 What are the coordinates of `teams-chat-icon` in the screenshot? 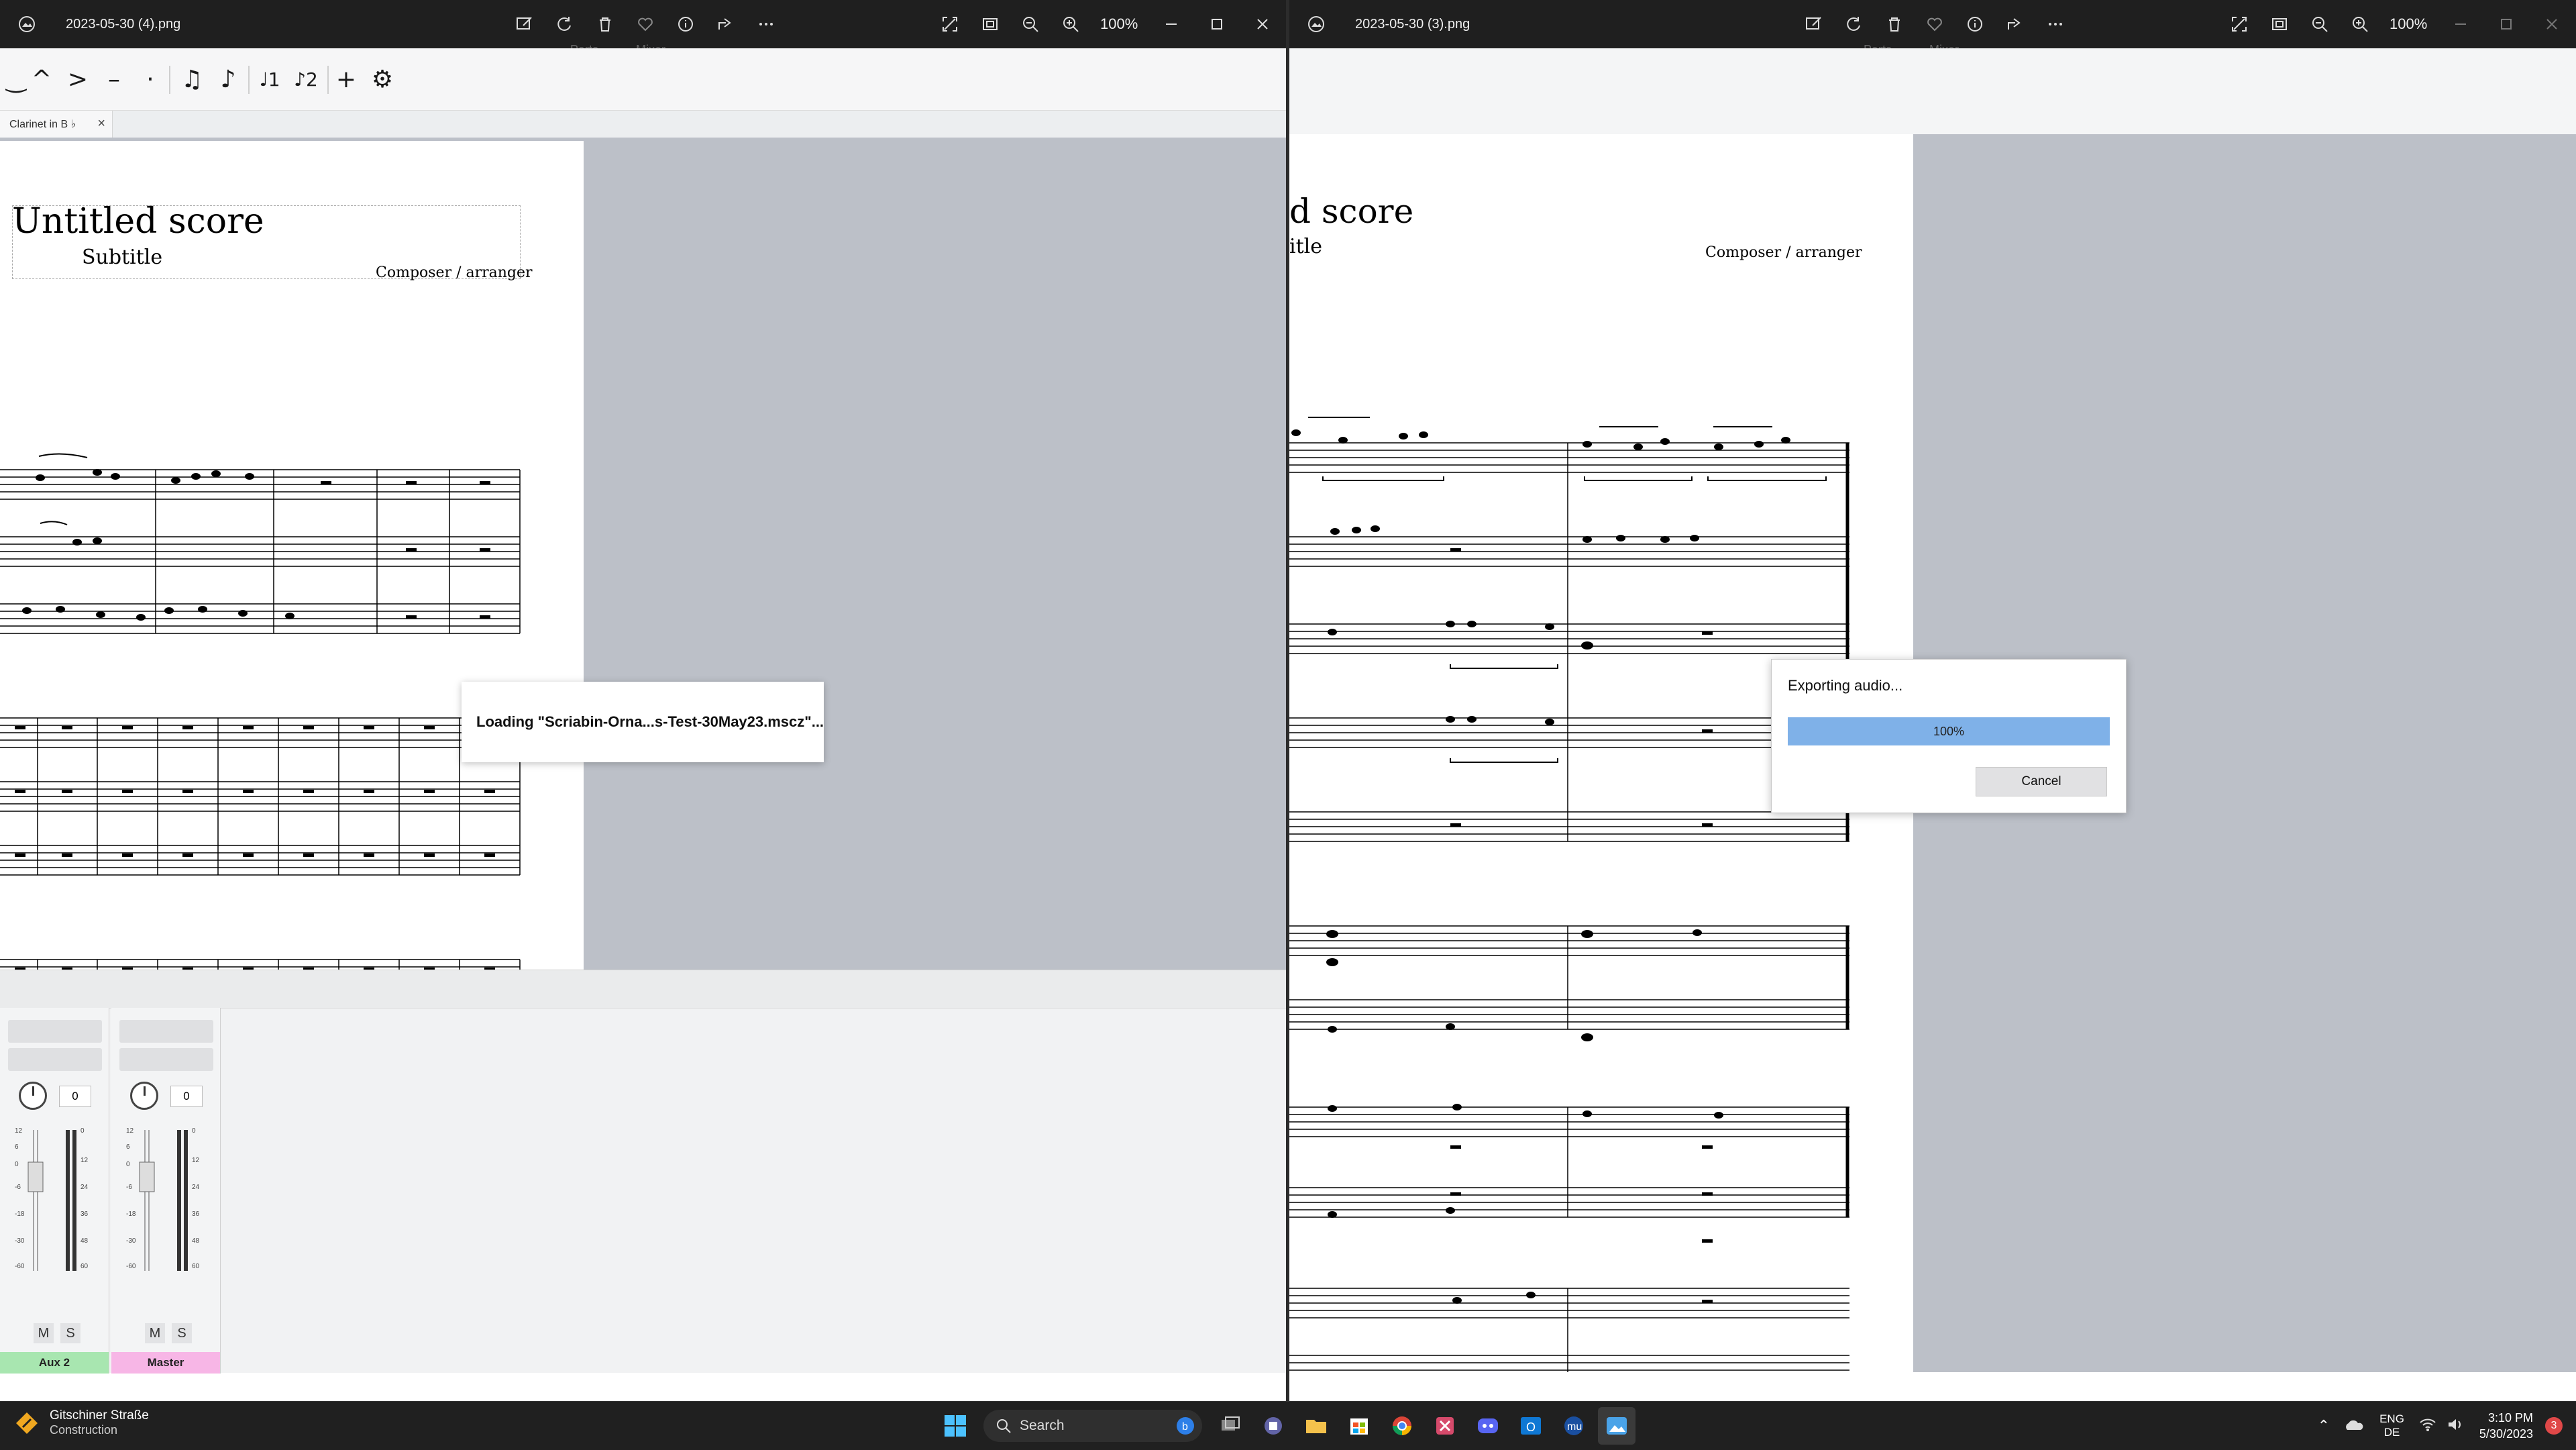 It's located at (1273, 1426).